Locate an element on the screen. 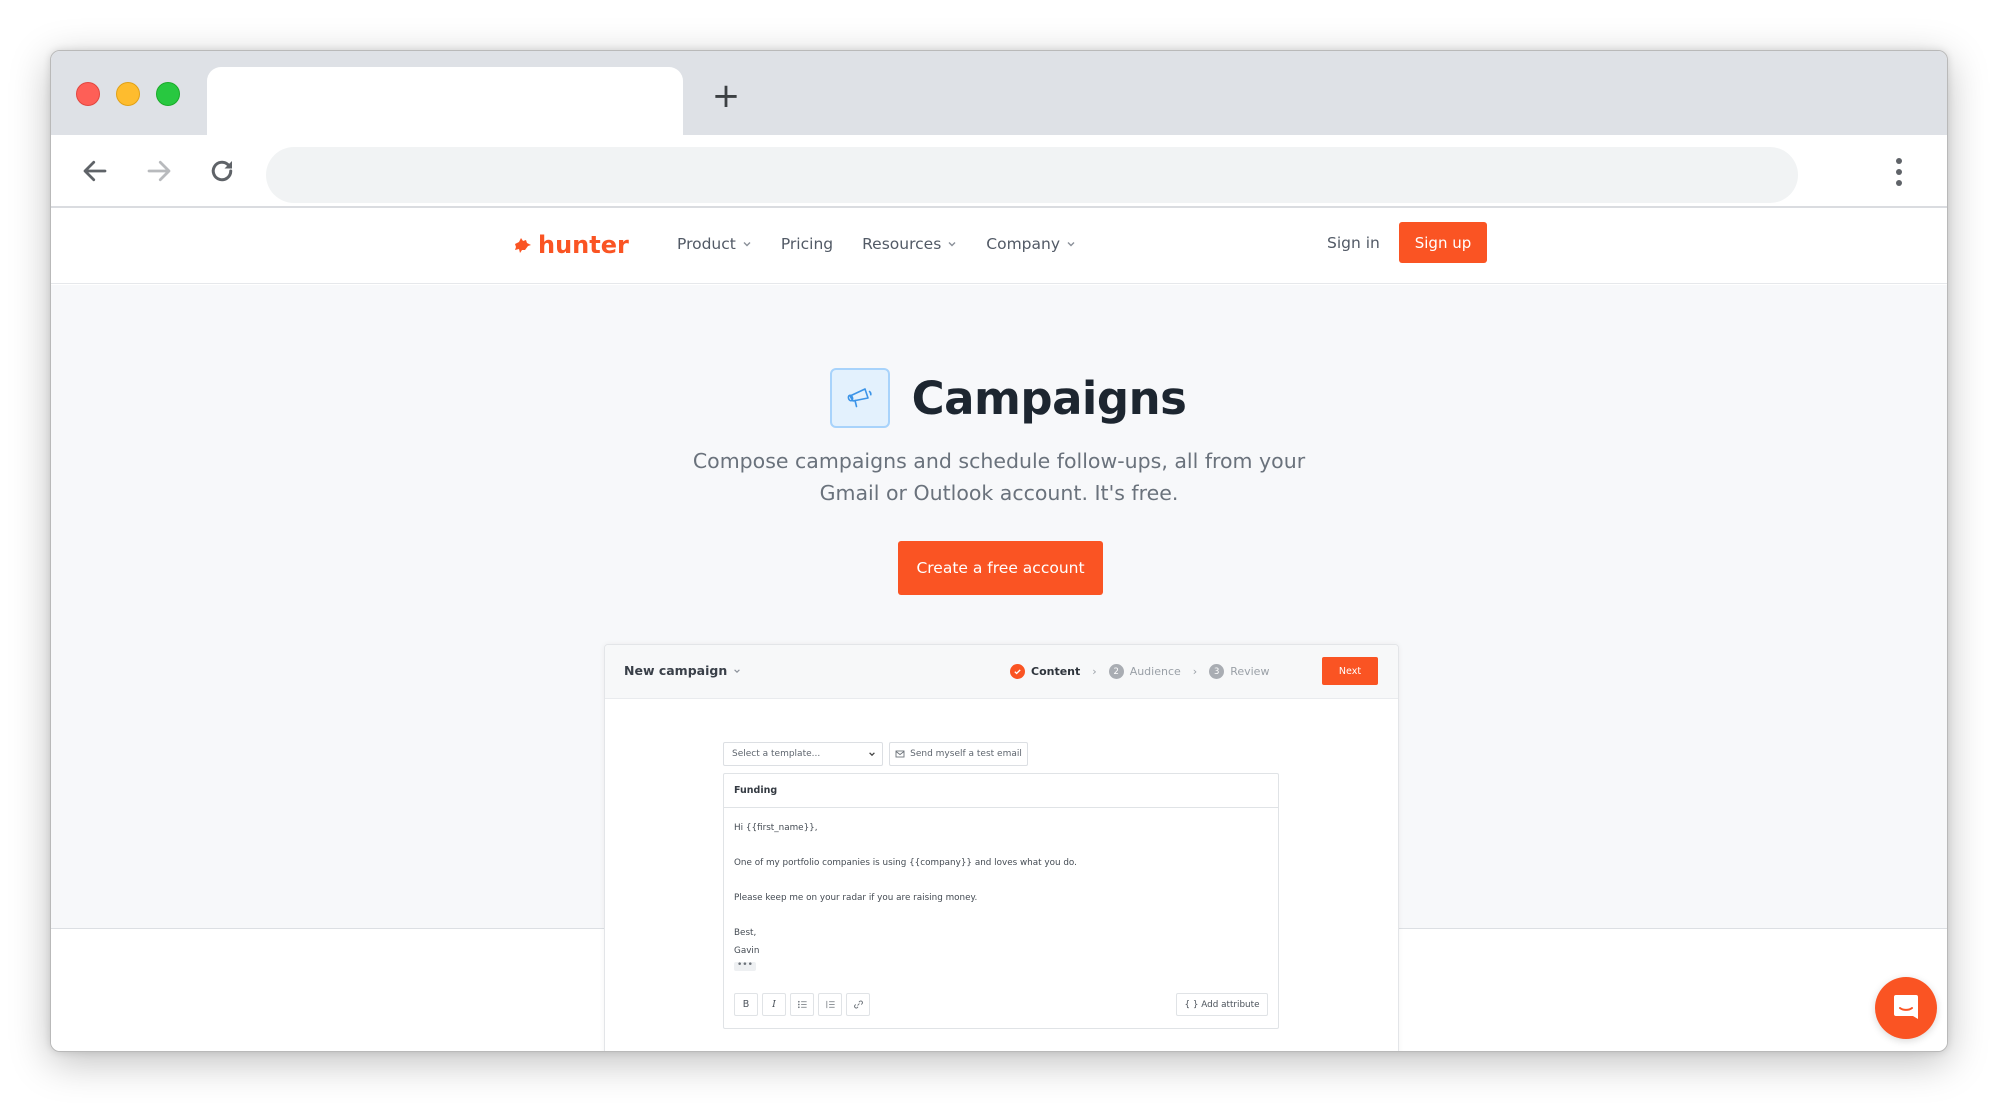  bullet-list-icon is located at coordinates (802, 1004).